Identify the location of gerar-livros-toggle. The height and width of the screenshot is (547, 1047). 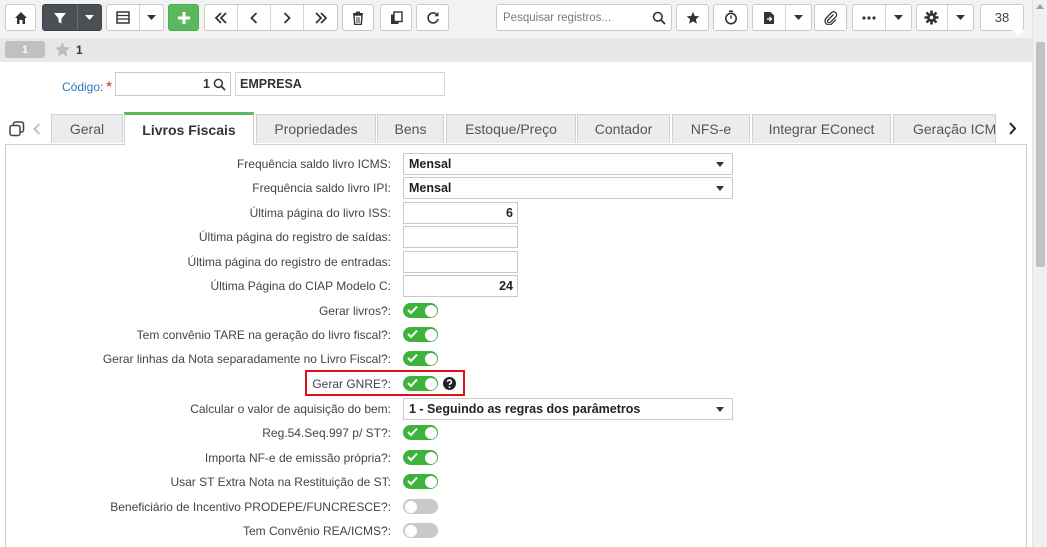
(420, 310).